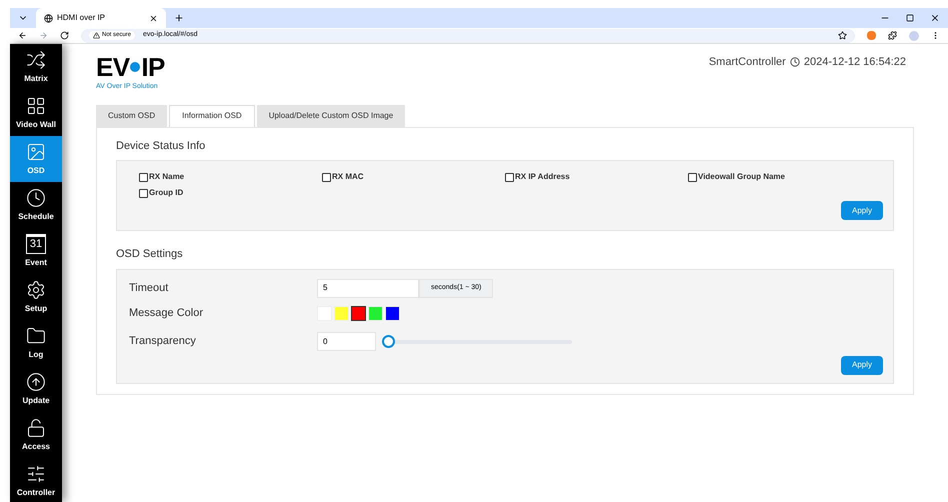 The image size is (948, 502). Describe the element at coordinates (346, 341) in the screenshot. I see `transparency-field: 0` at that location.